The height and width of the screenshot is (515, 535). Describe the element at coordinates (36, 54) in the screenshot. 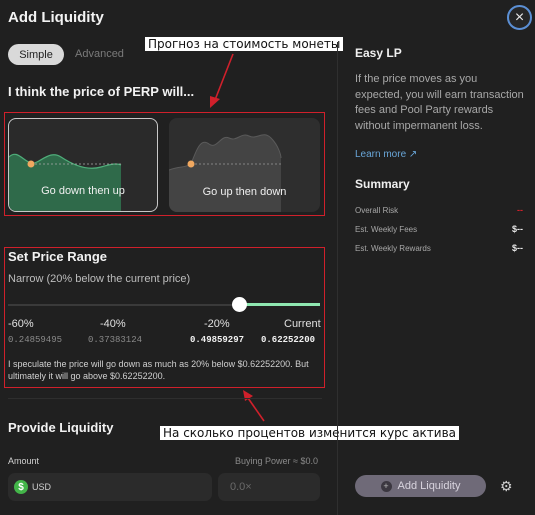

I see `tab-simple: Simple` at that location.